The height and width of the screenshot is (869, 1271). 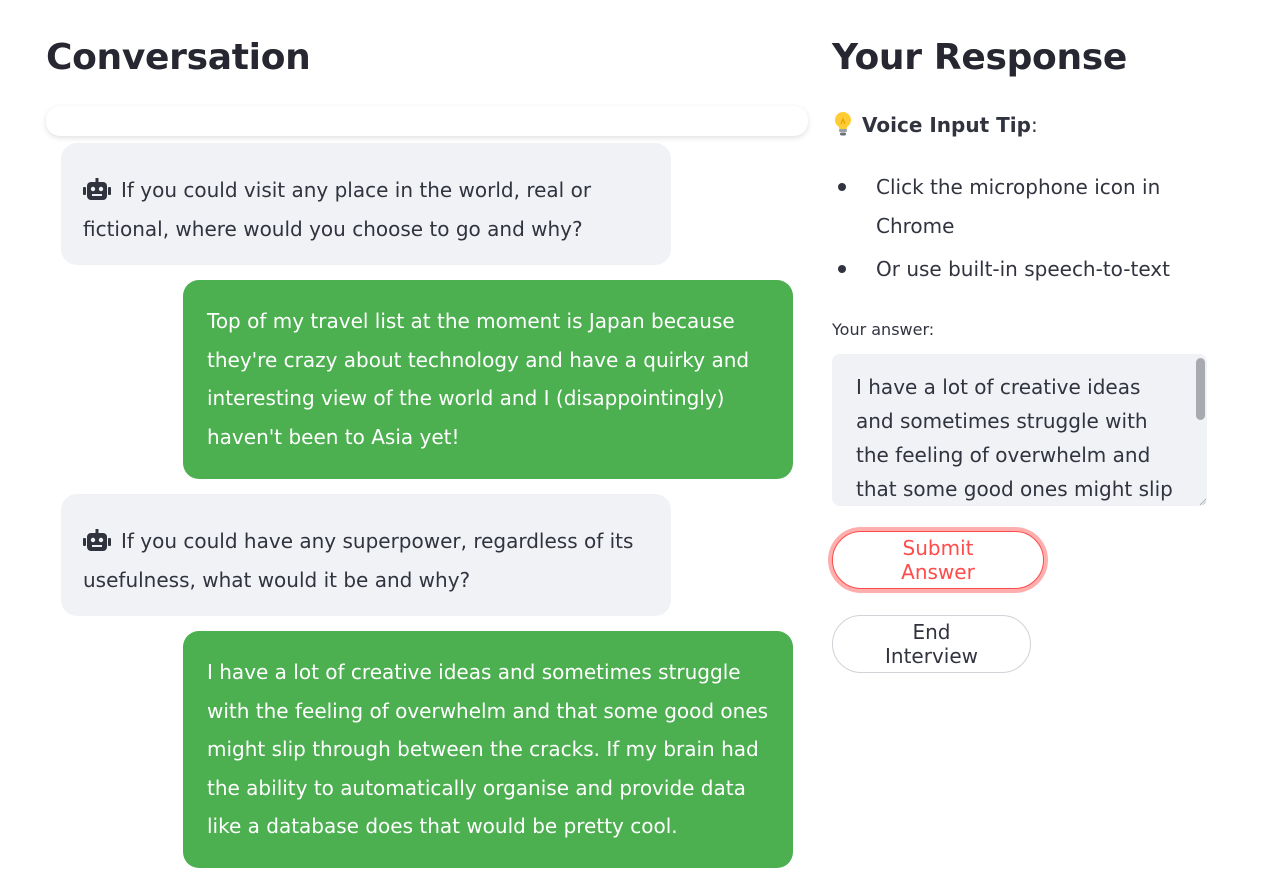 What do you see at coordinates (1200, 430) in the screenshot?
I see `answer-scrollbar` at bounding box center [1200, 430].